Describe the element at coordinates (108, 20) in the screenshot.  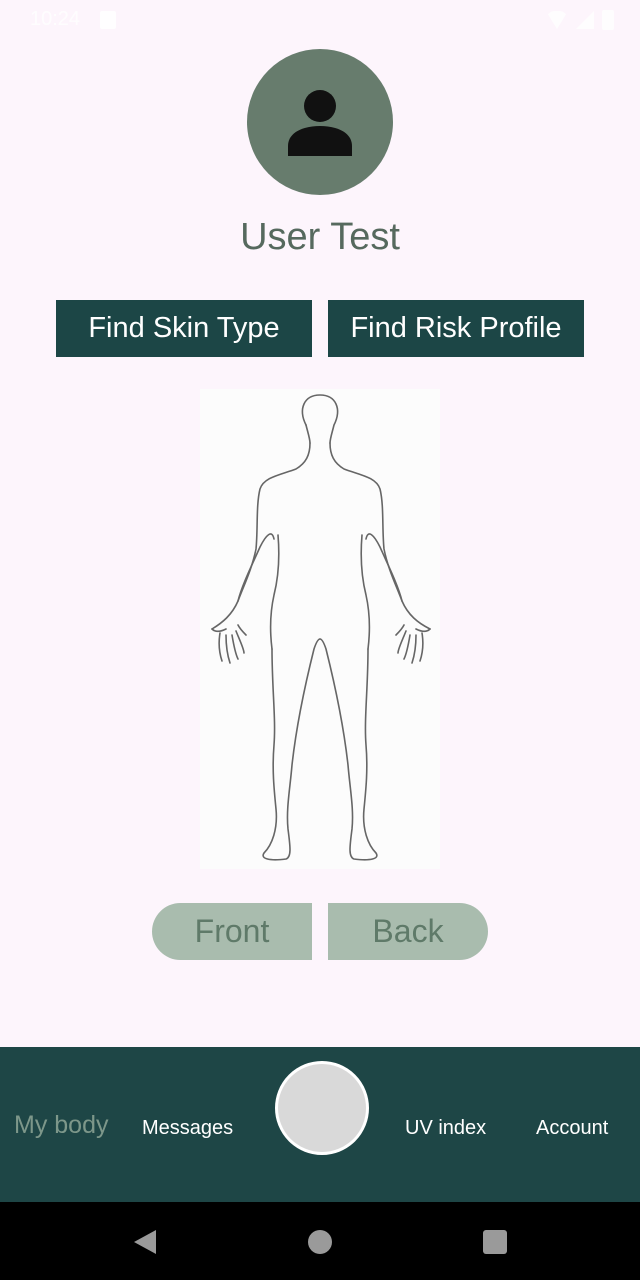
I see `sd-card-icon` at that location.